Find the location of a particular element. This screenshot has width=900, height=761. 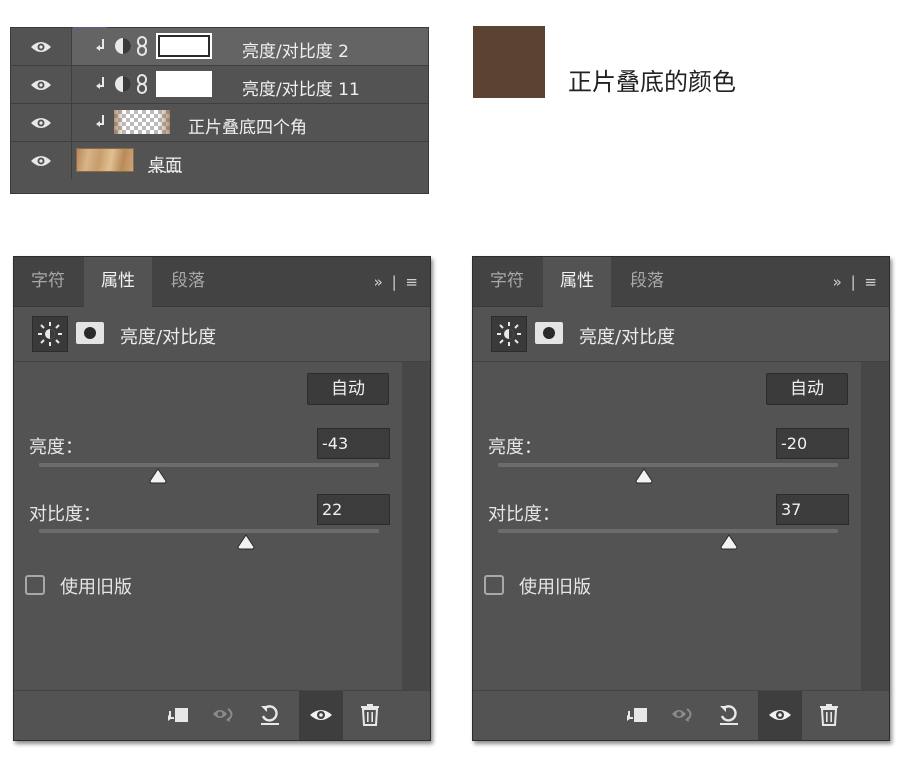

layer-name: 亮度/对比度 11 is located at coordinates (301, 87).